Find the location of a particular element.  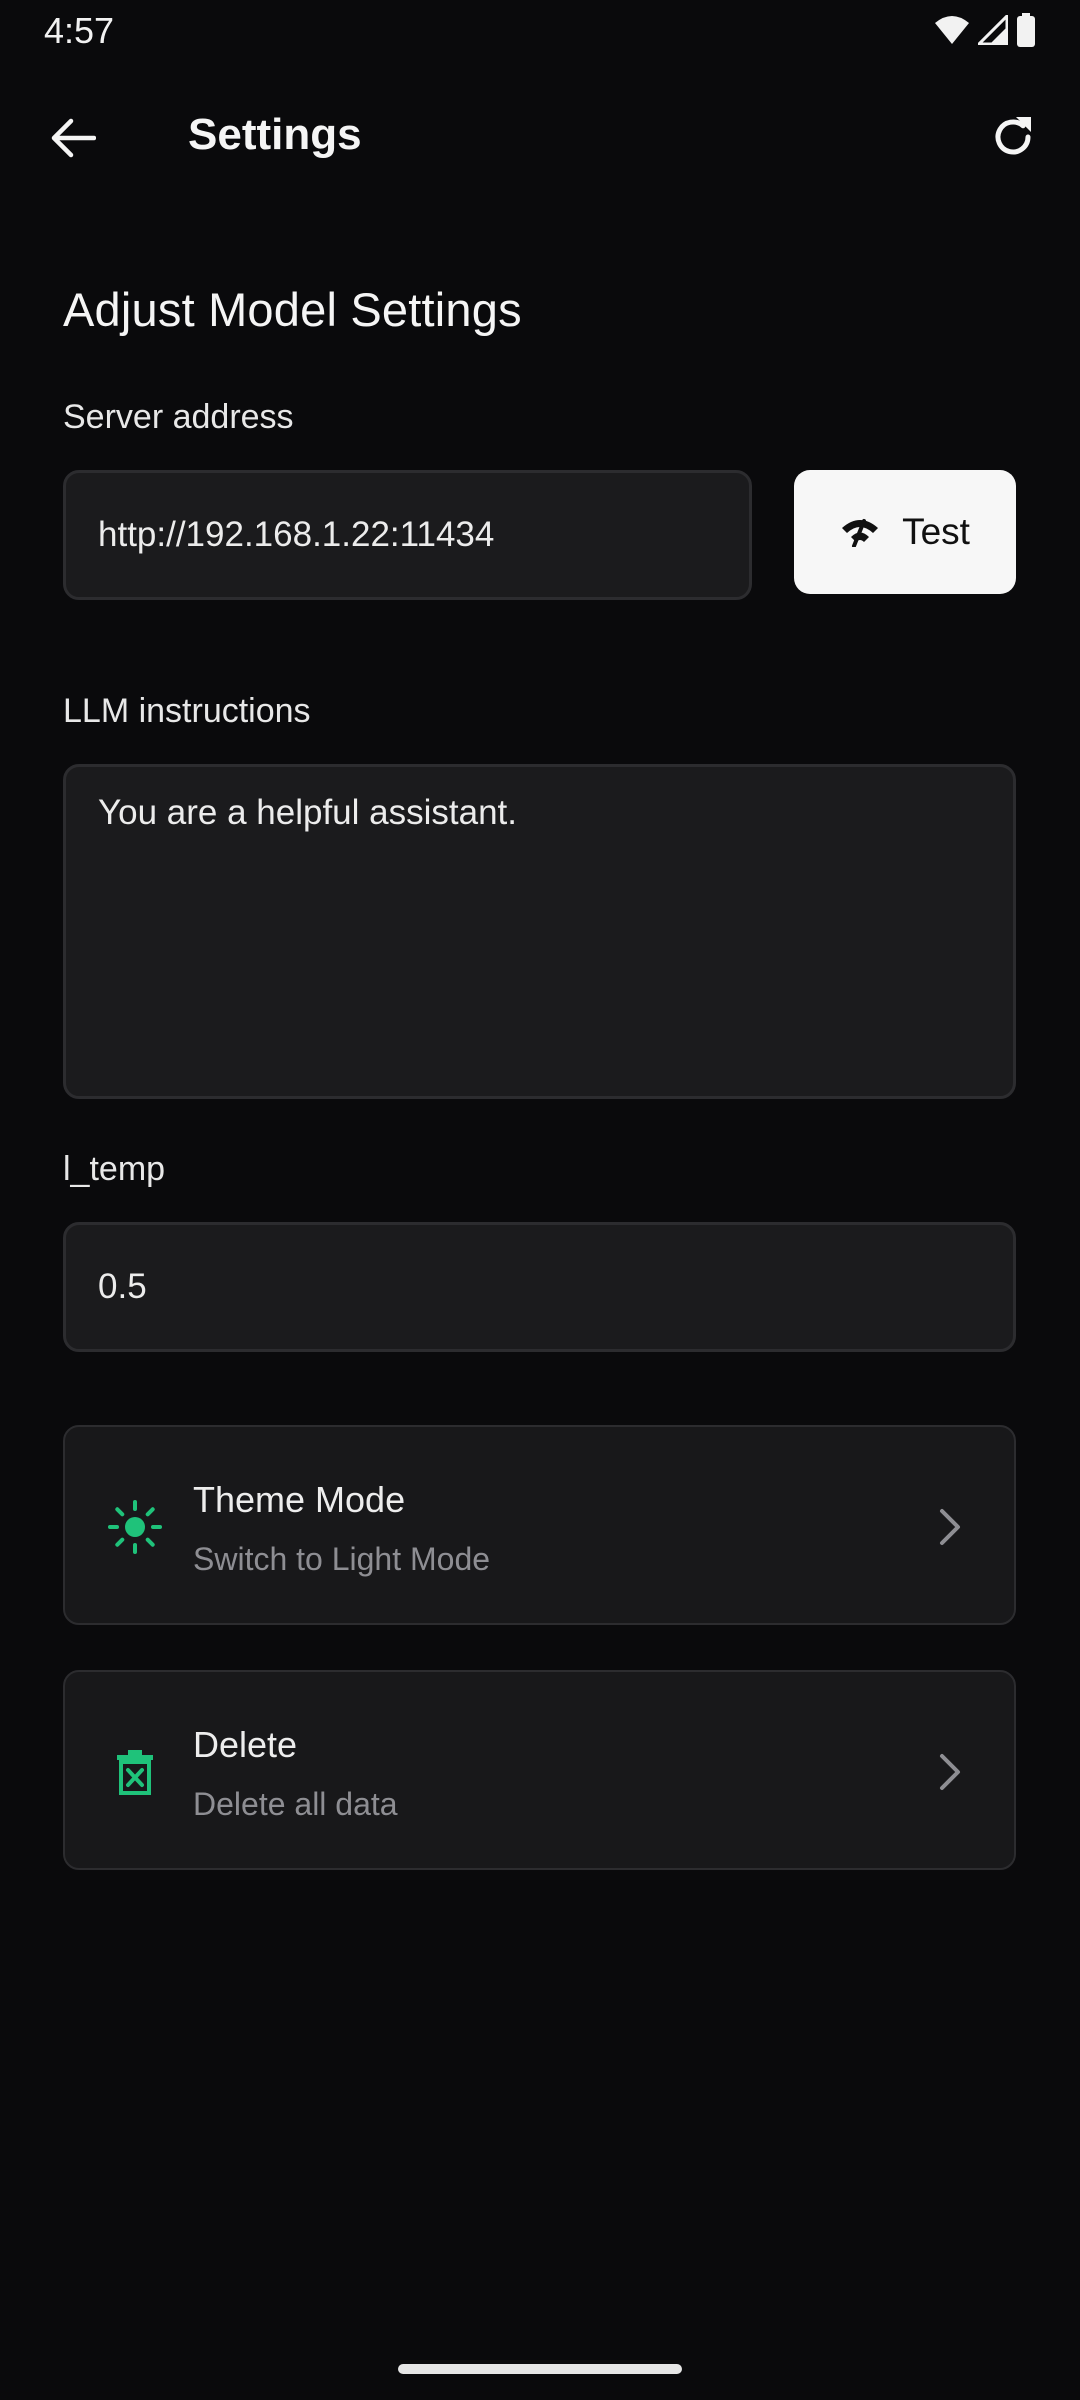

arrow-left-icon is located at coordinates (73, 138).